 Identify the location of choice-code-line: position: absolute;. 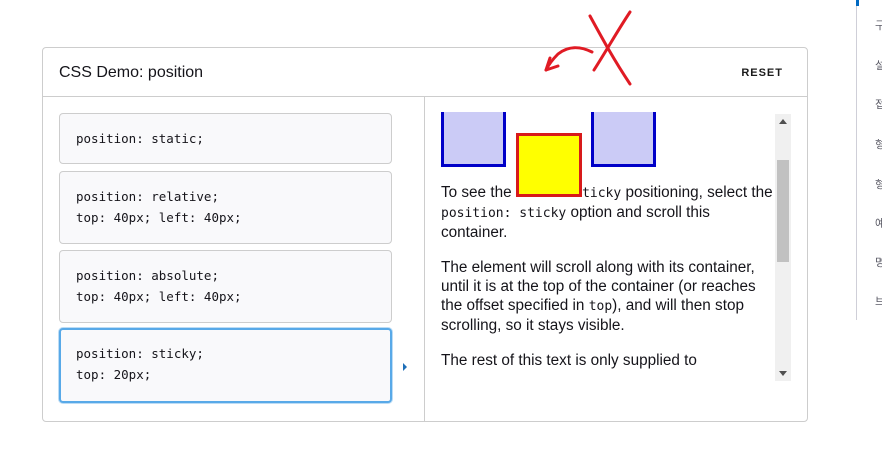
(147, 275).